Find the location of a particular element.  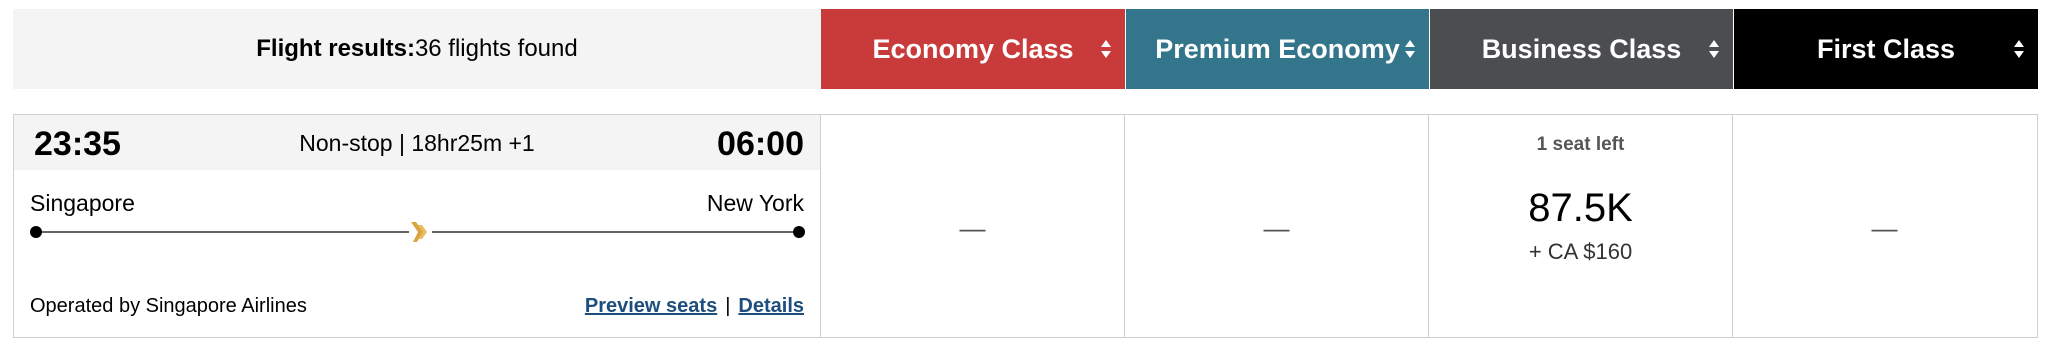

operator-text: Operated by Singapore Airlines is located at coordinates (168, 306).